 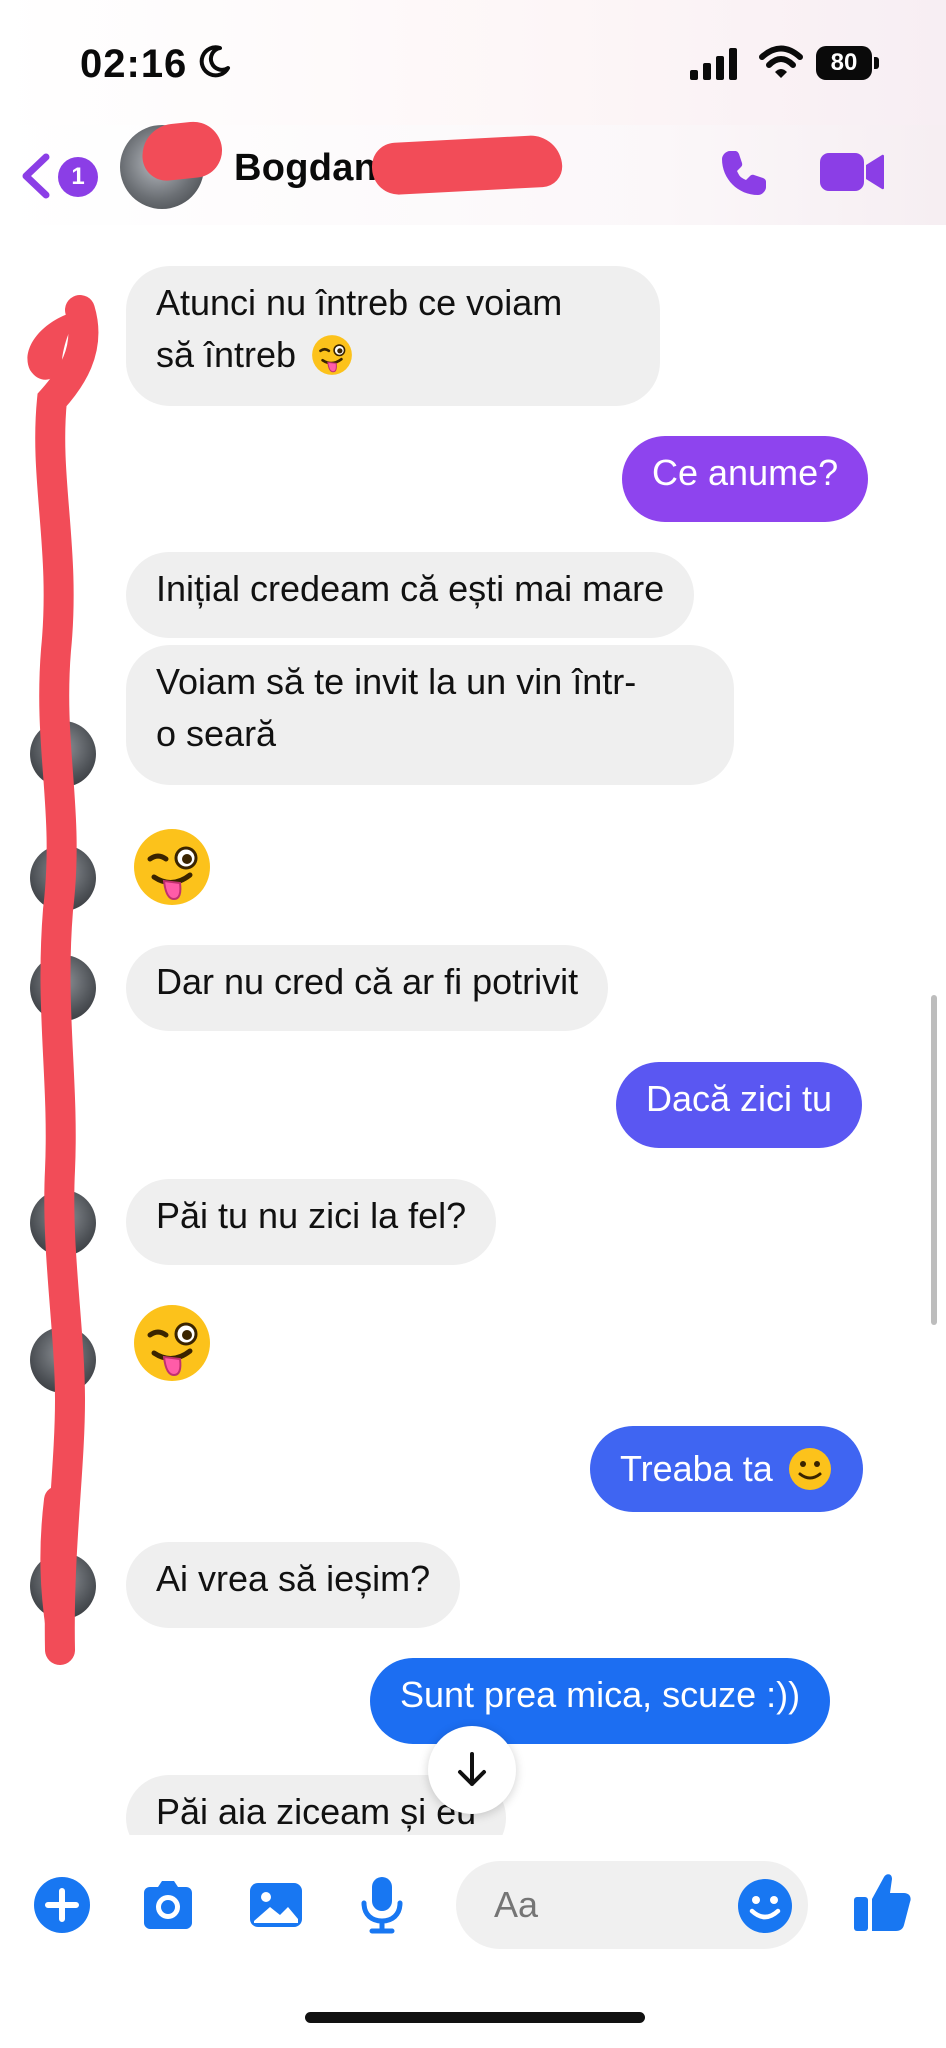 I want to click on home-indicator, so click(x=475, y=2017).